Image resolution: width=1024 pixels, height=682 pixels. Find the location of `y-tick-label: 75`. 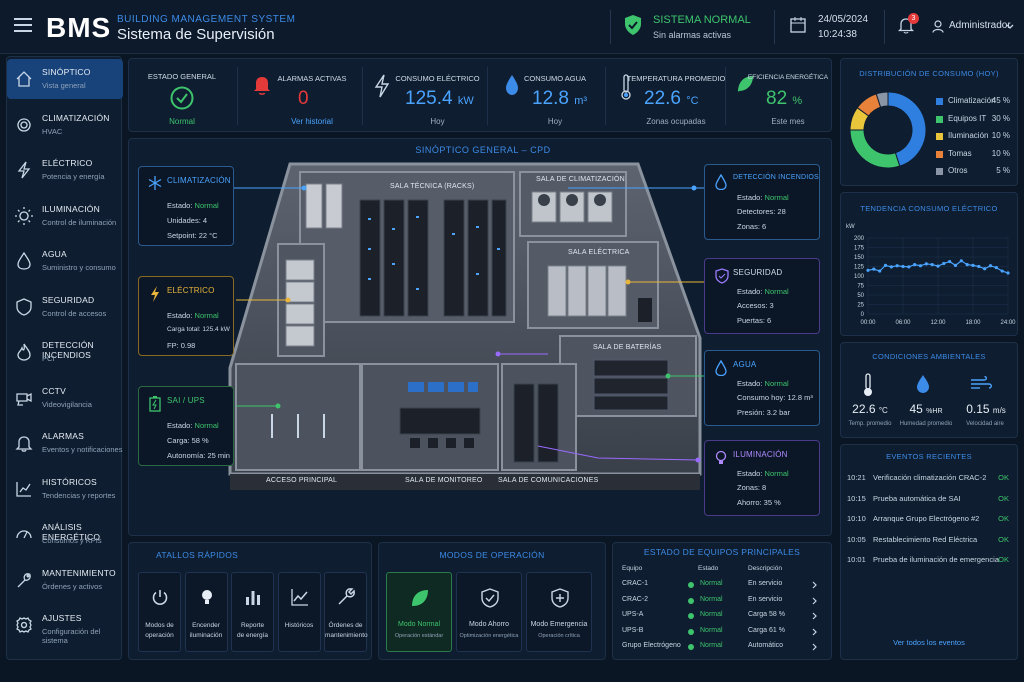

y-tick-label: 75 is located at coordinates (860, 287).